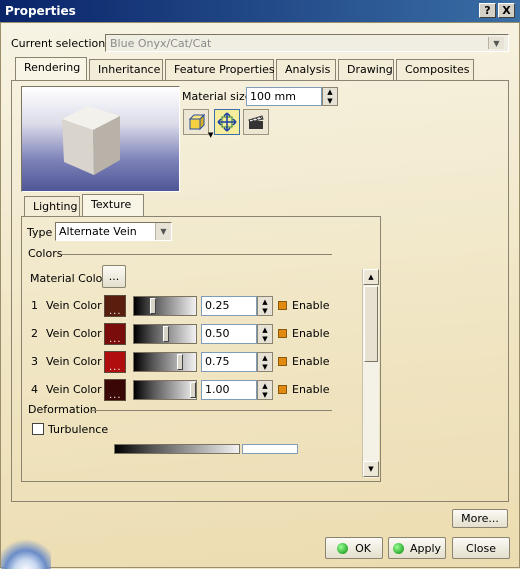 This screenshot has width=520, height=569. I want to click on vein-row: 2 Vein Color 0.50 ▲▼ Enable, so click(192, 334).